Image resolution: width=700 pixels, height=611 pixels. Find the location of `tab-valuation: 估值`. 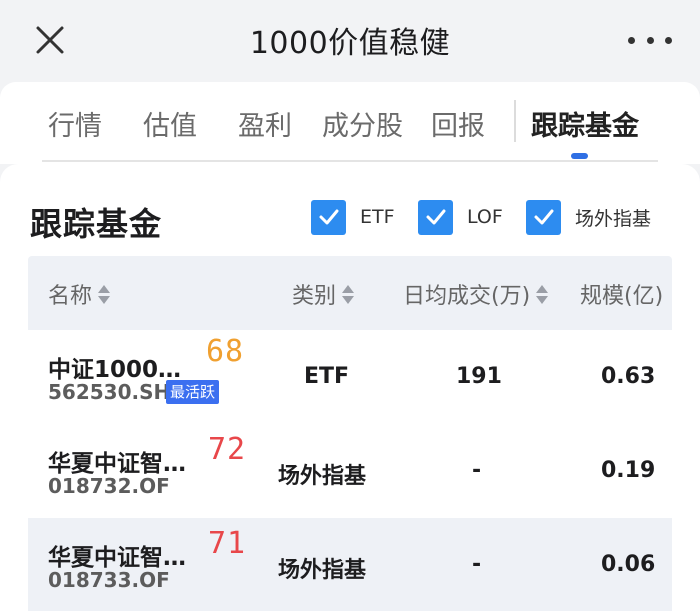

tab-valuation: 估值 is located at coordinates (170, 123).